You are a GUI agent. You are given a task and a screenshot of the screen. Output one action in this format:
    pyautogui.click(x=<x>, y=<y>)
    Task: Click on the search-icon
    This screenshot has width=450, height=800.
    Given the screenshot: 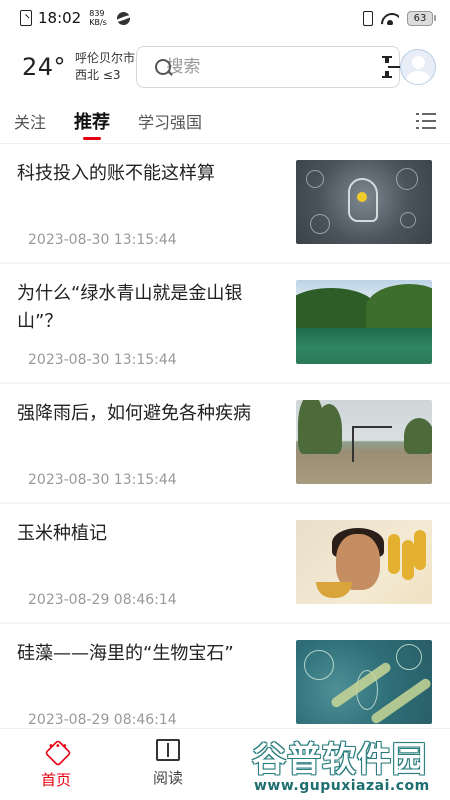 What is the action you would take?
    pyautogui.click(x=163, y=67)
    